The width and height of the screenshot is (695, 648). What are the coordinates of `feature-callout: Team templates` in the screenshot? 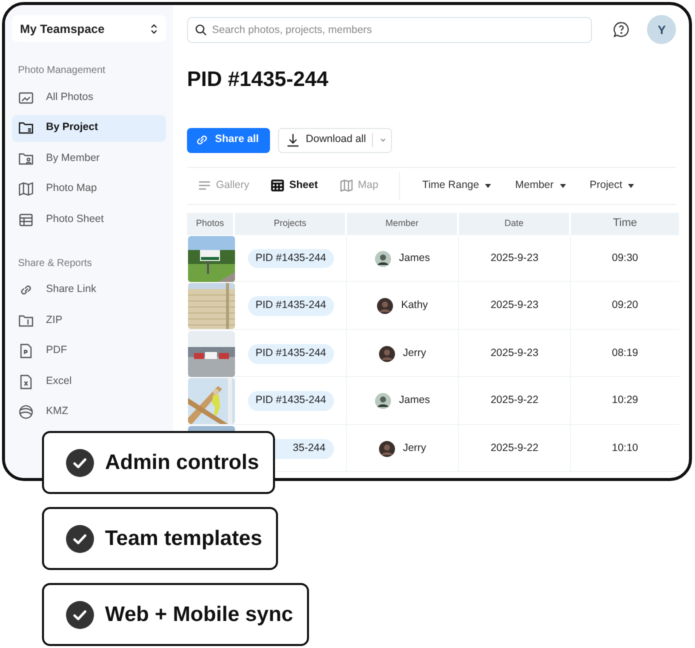 It's located at (160, 538).